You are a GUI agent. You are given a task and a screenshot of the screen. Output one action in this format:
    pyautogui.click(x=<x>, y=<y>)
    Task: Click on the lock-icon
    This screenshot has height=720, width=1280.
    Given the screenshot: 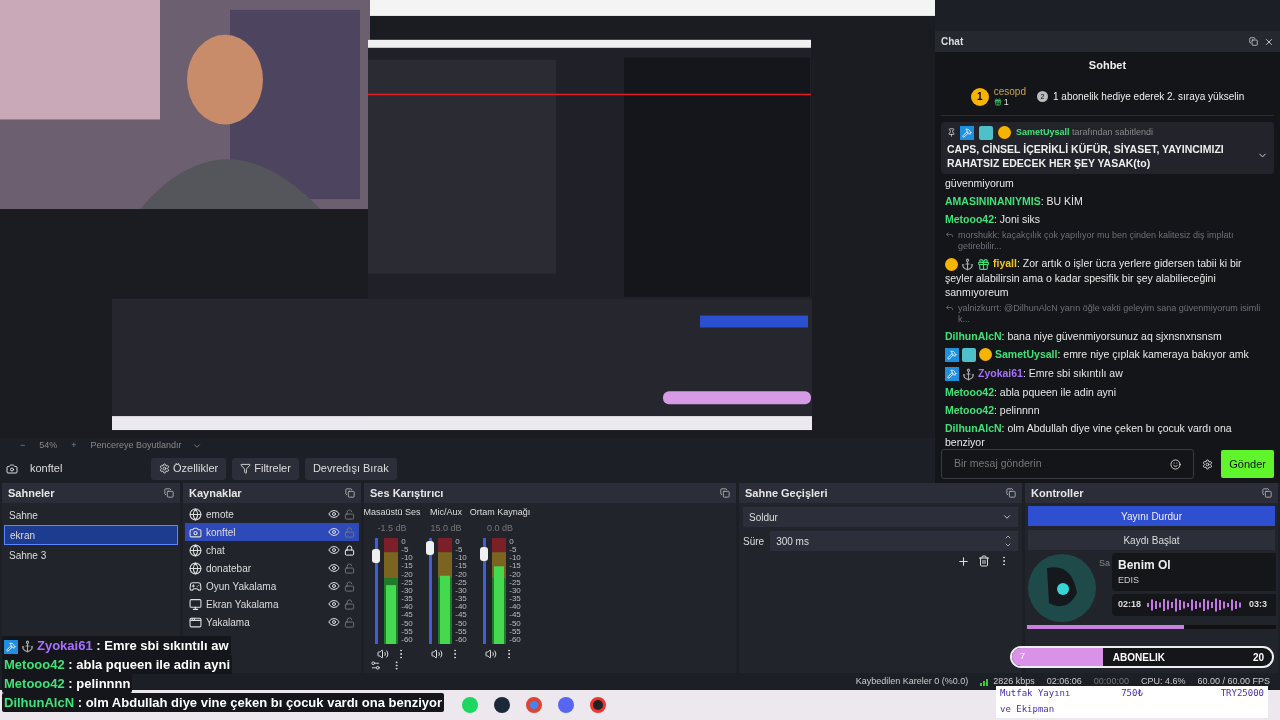 What is the action you would take?
    pyautogui.click(x=349, y=550)
    